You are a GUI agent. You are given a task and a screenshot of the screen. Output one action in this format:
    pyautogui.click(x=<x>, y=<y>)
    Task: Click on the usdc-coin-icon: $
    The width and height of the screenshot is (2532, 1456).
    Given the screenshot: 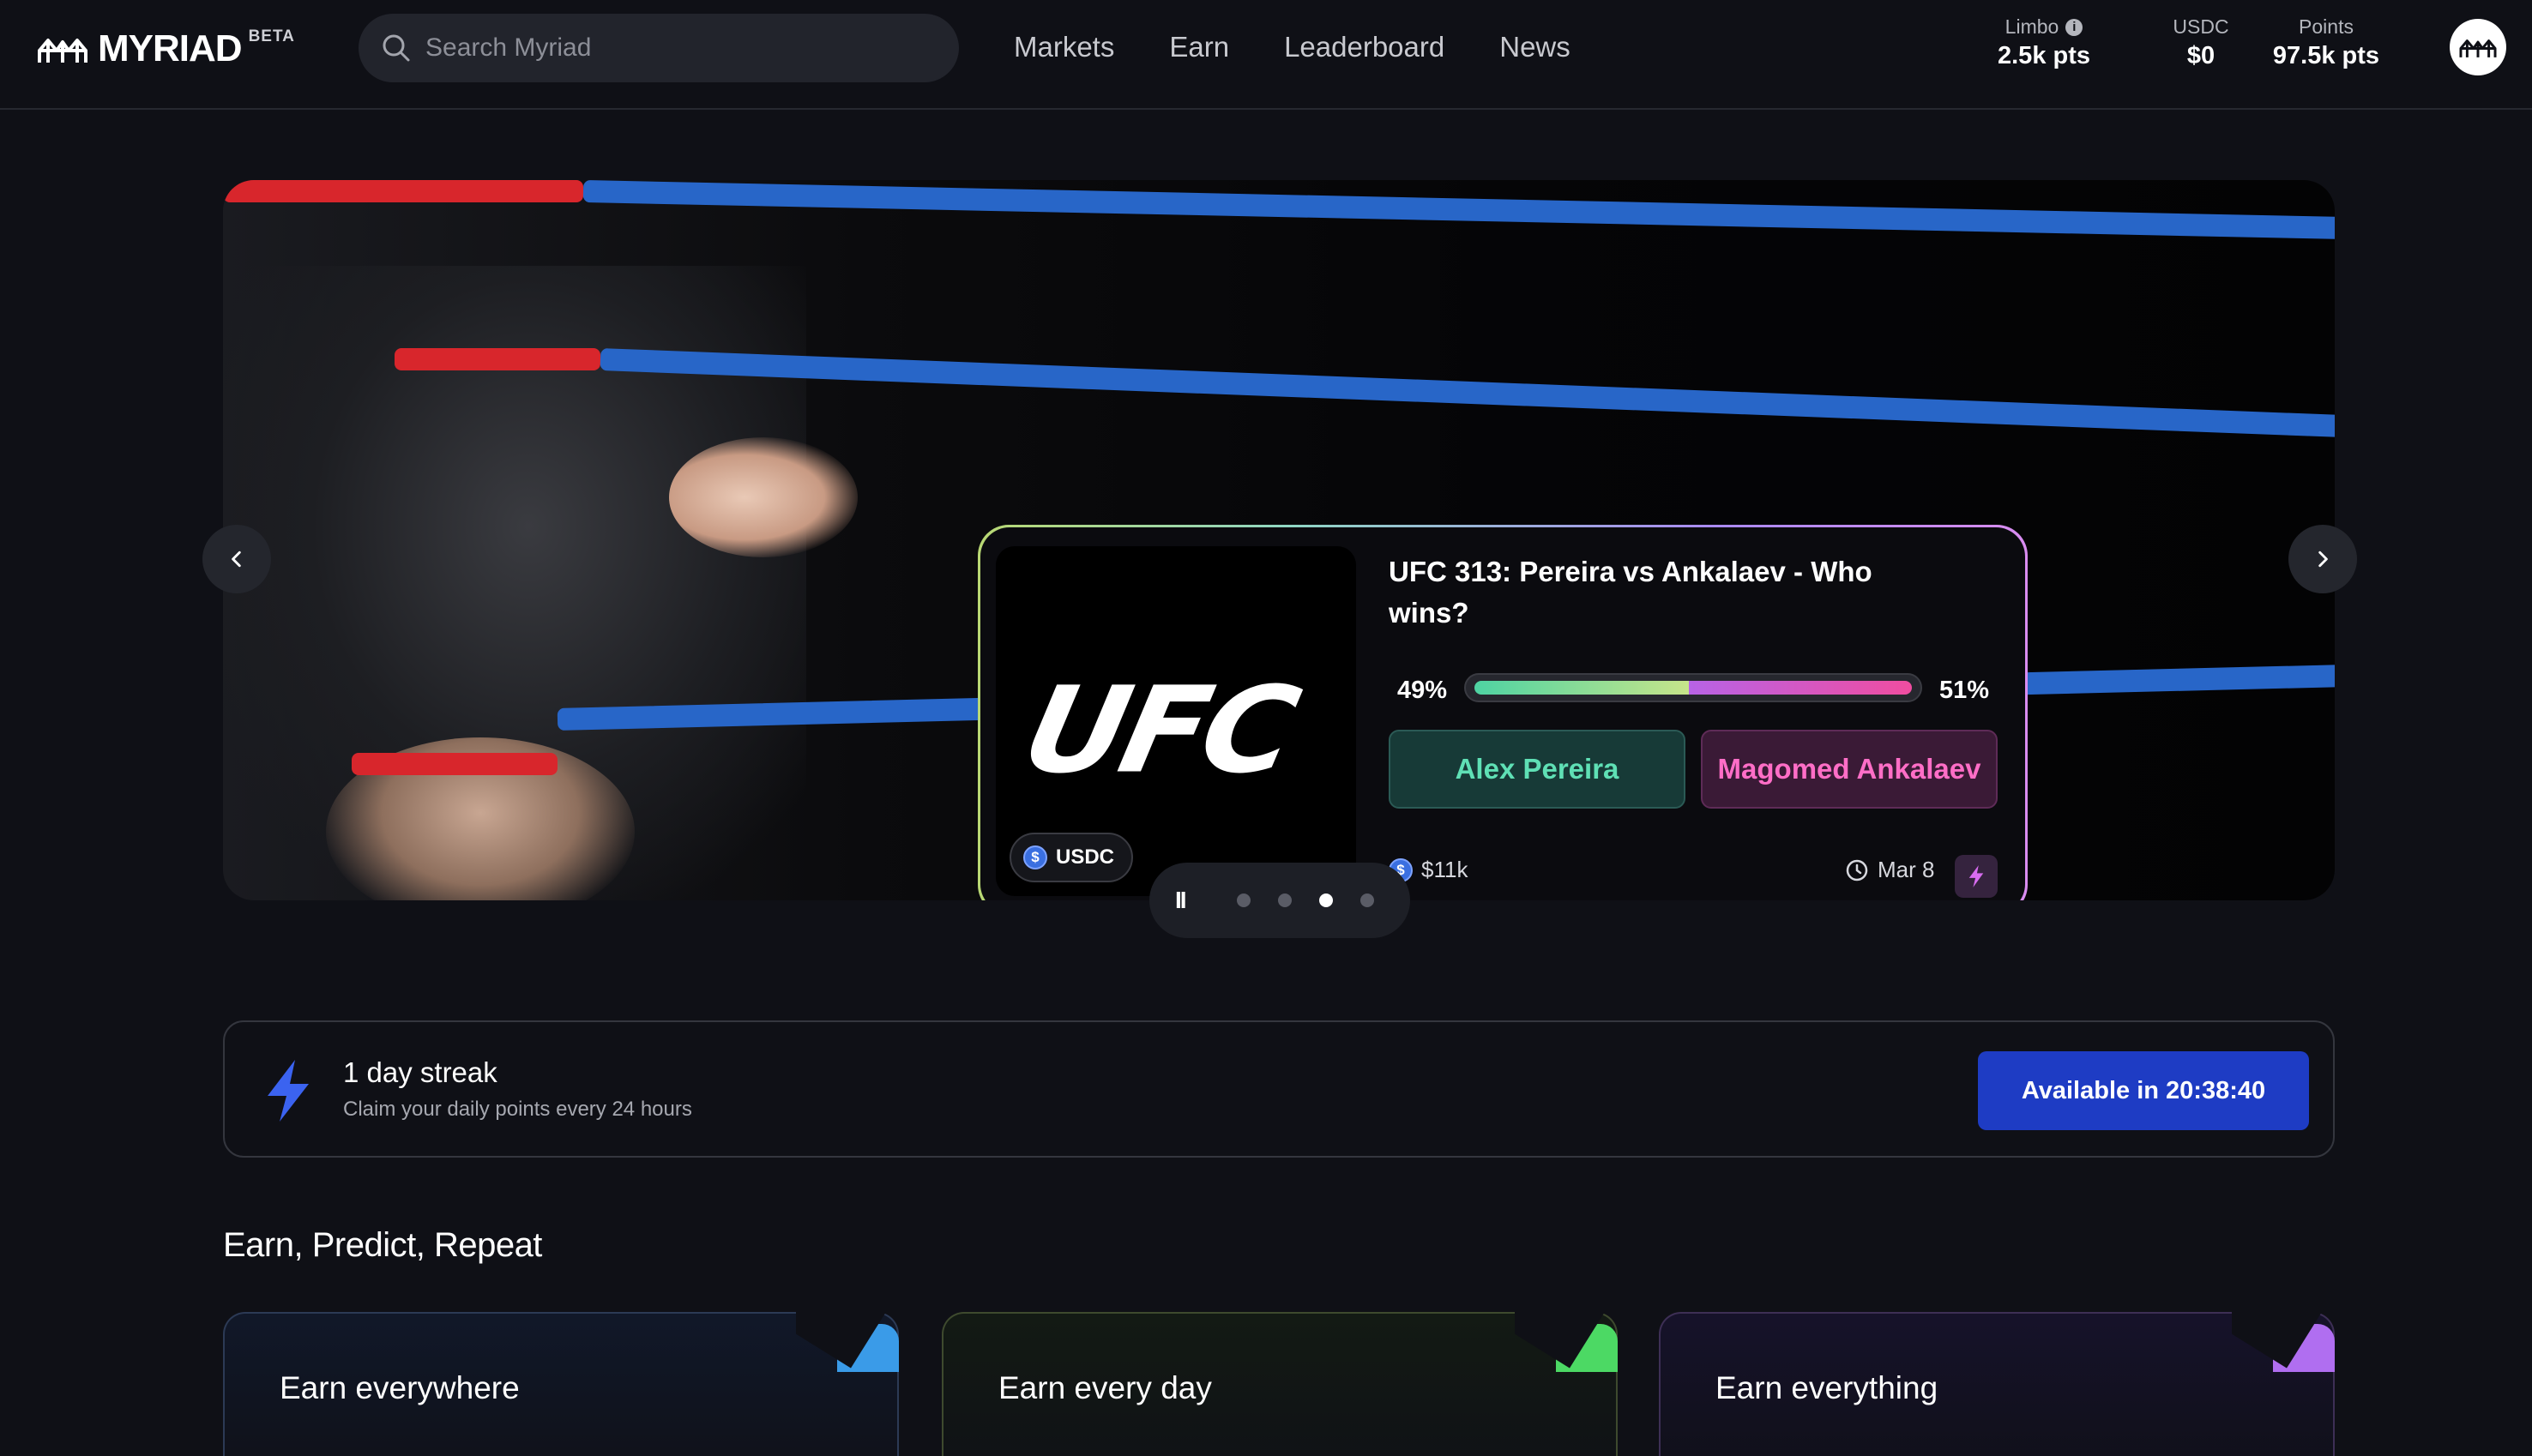 What is the action you would take?
    pyautogui.click(x=1035, y=857)
    